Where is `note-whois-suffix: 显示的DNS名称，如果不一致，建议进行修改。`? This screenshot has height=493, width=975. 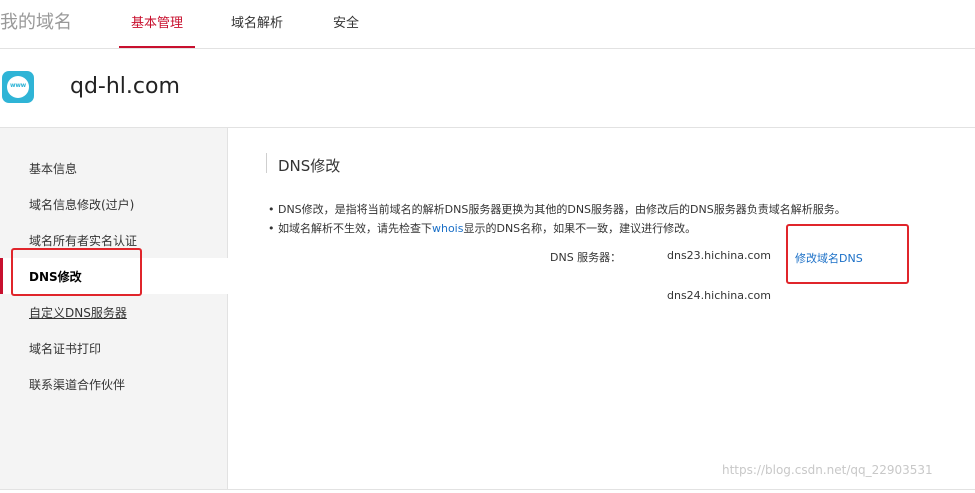 note-whois-suffix: 显示的DNS名称，如果不一致，建议进行修改。 is located at coordinates (580, 228).